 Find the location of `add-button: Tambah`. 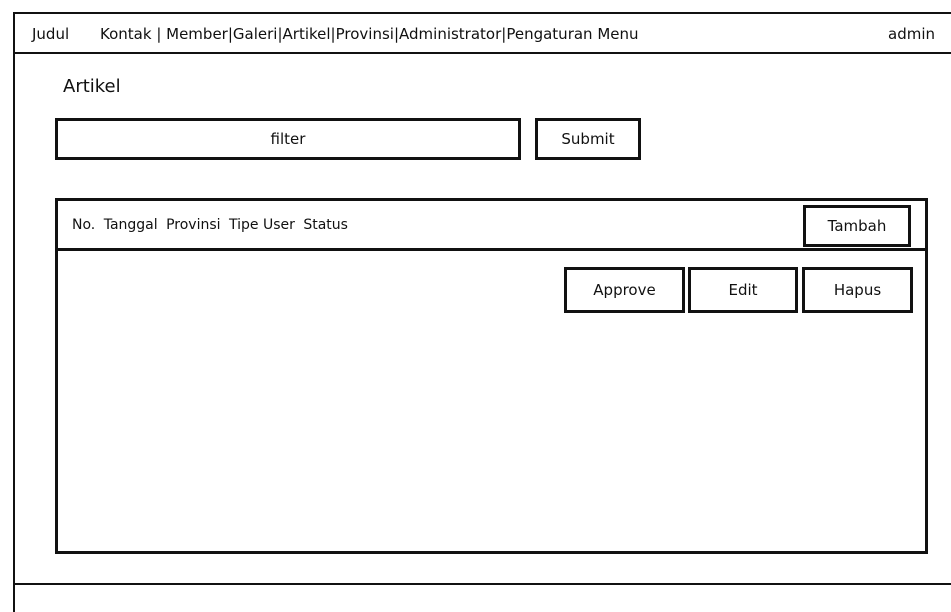

add-button: Tambah is located at coordinates (857, 226).